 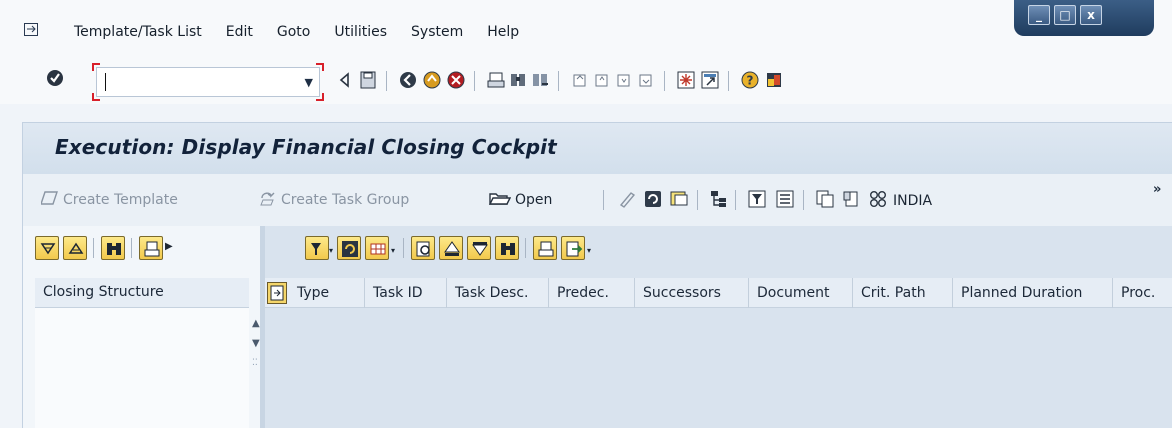 I want to click on scroll-up-icon: ▲, so click(x=256, y=323).